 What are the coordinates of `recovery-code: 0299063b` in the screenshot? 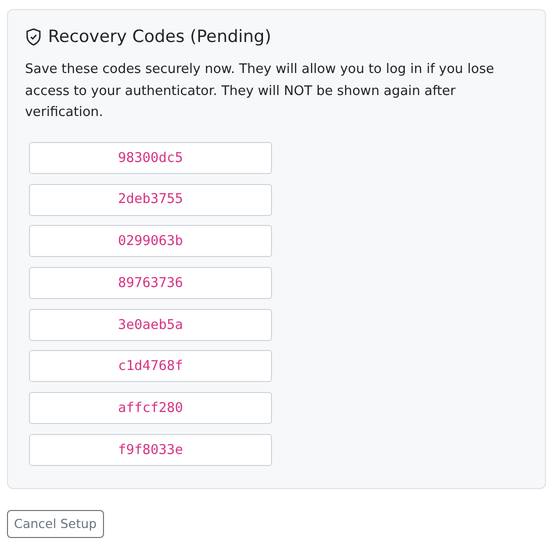 It's located at (150, 241).